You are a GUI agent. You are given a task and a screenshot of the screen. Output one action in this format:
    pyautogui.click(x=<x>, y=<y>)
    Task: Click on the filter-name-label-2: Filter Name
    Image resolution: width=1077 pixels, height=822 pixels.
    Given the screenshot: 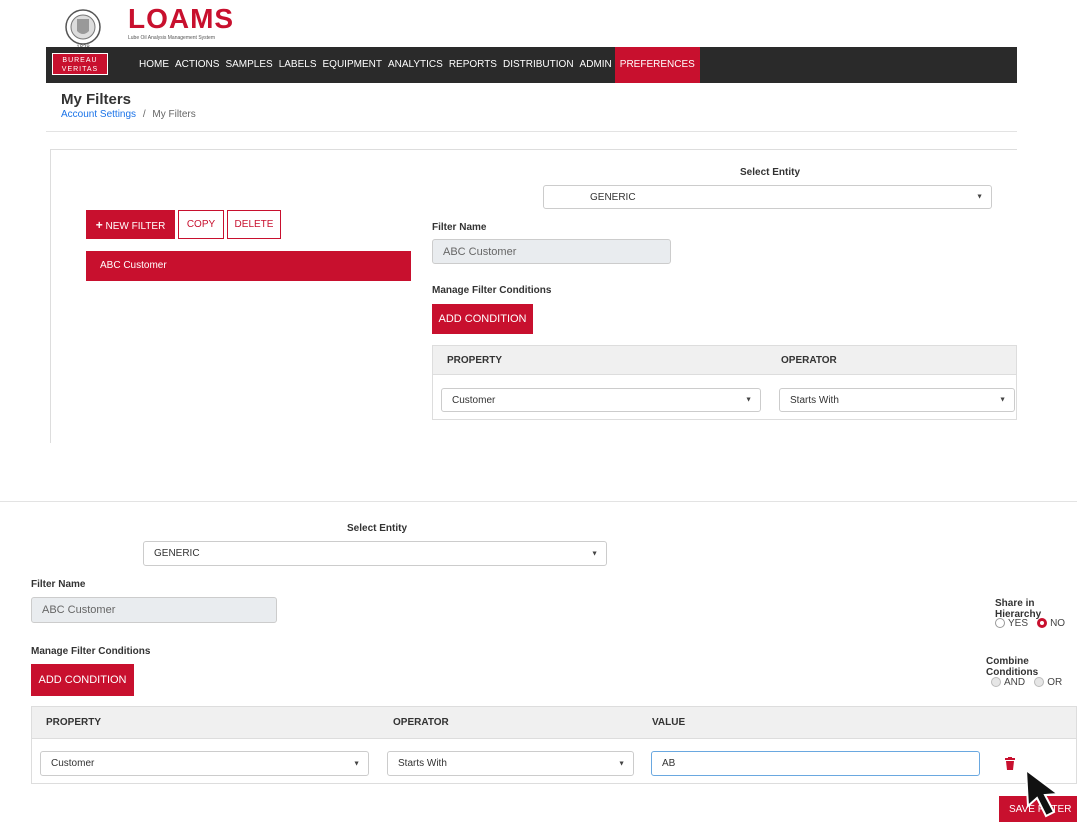 What is the action you would take?
    pyautogui.click(x=58, y=584)
    